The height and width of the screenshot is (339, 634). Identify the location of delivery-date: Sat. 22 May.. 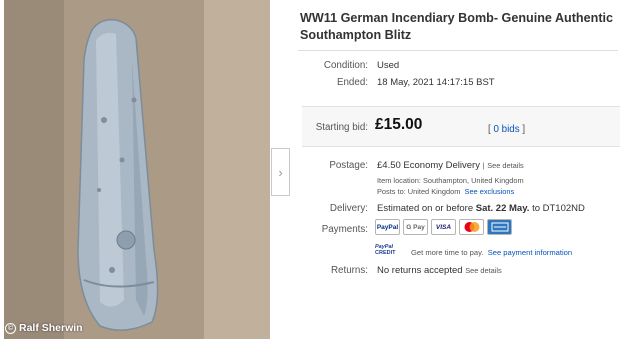
(502, 208).